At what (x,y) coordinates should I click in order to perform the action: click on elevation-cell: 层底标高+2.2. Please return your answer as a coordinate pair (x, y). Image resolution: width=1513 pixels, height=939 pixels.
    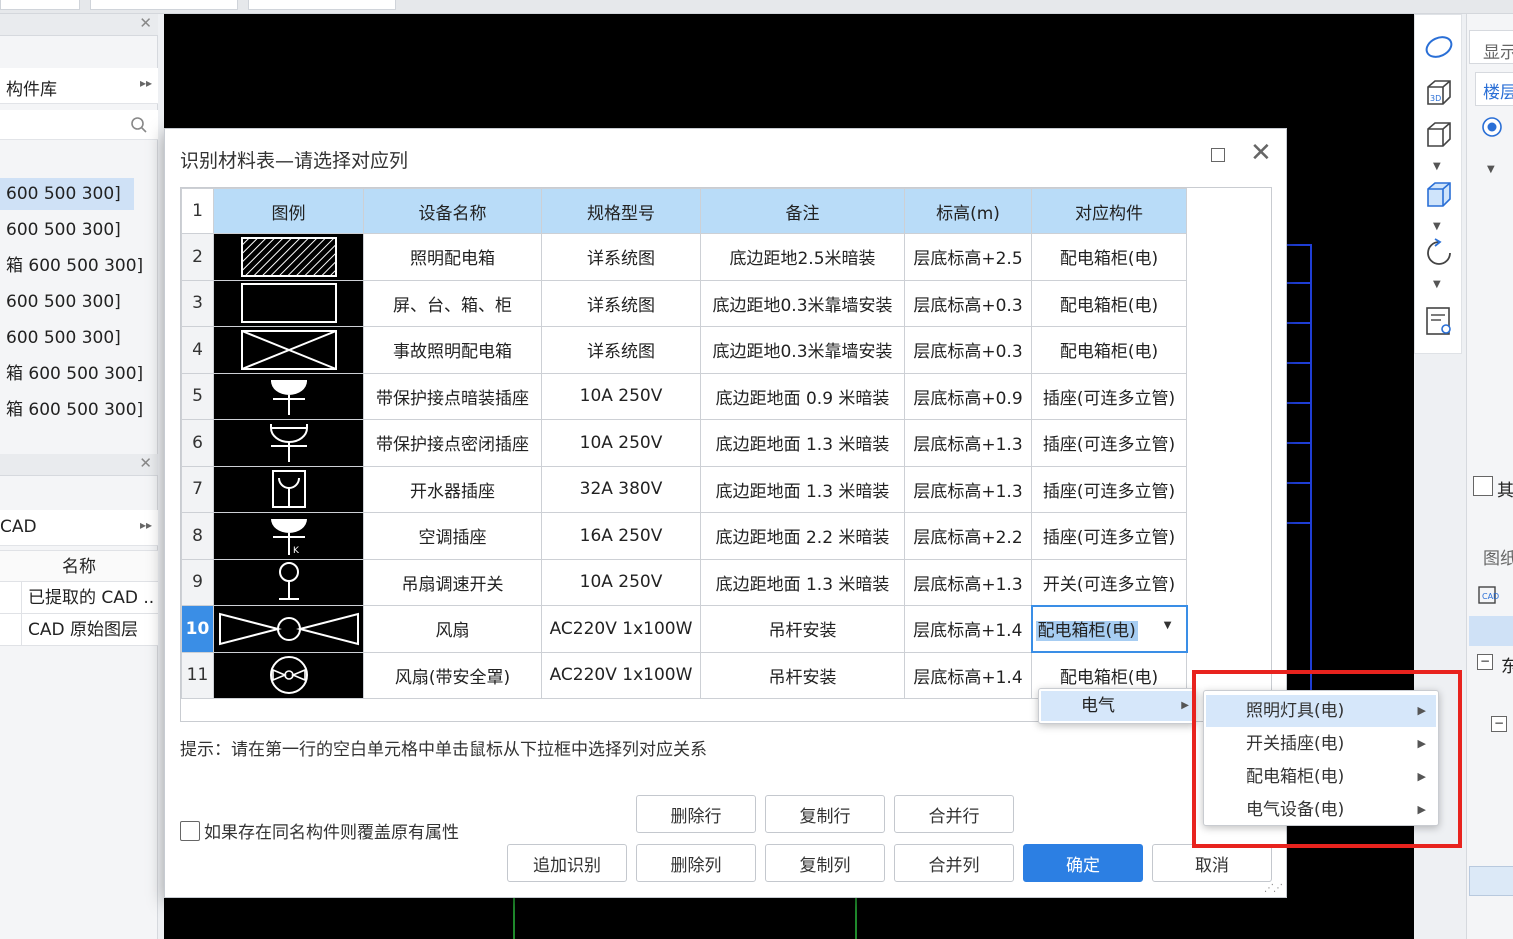
    Looking at the image, I should click on (968, 536).